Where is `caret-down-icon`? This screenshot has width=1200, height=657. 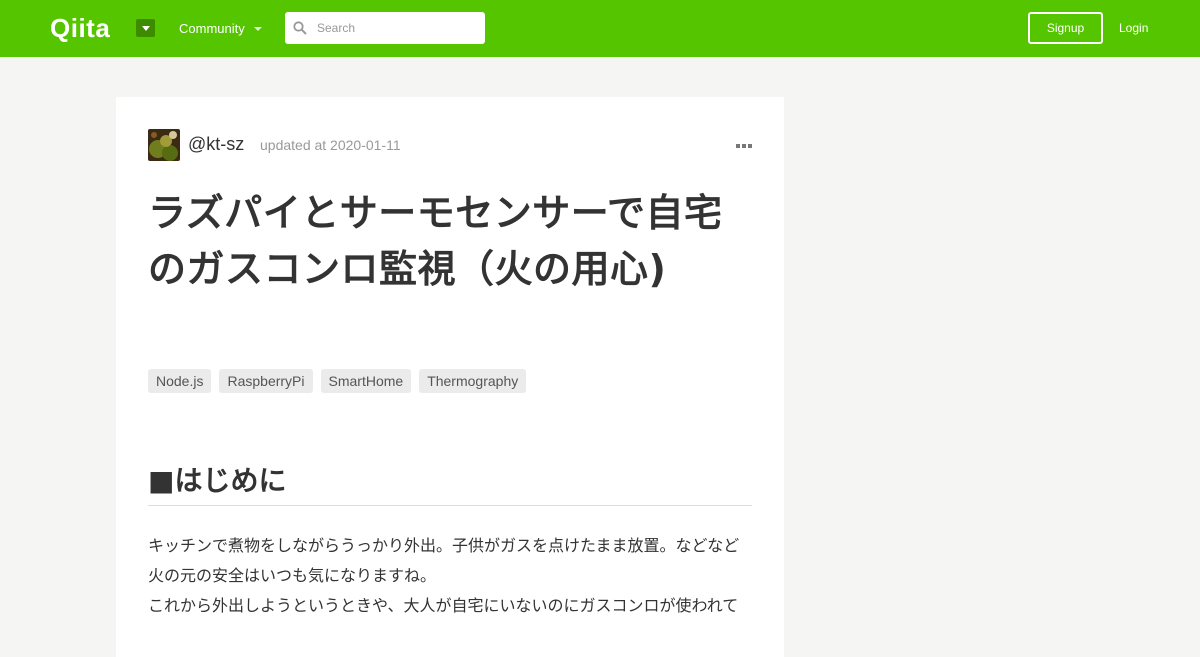
caret-down-icon is located at coordinates (257, 29).